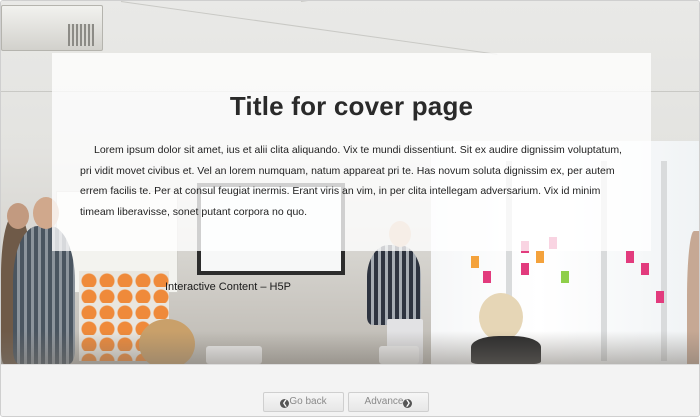 The image size is (700, 417). What do you see at coordinates (350, 390) in the screenshot?
I see `navigation-footer: ❮ Go back Advance ❯` at bounding box center [350, 390].